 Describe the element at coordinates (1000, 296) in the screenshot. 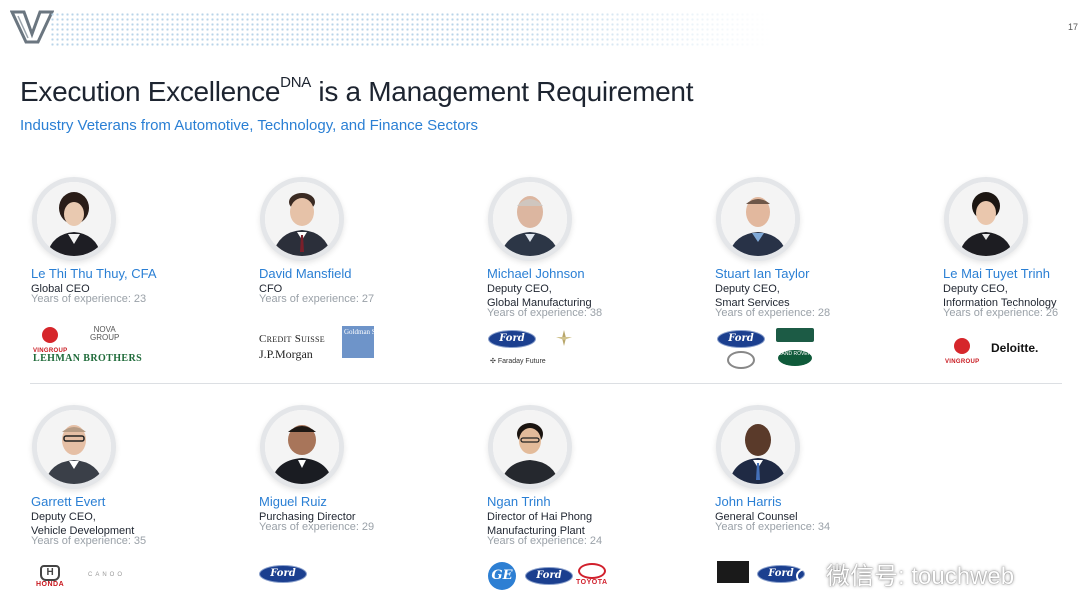

I see `person-role: Deputy CEO, Information Technology` at that location.